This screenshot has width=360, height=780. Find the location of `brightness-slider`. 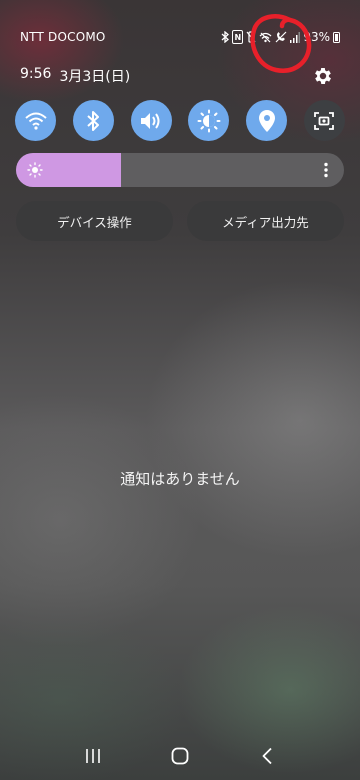

brightness-slider is located at coordinates (180, 170).